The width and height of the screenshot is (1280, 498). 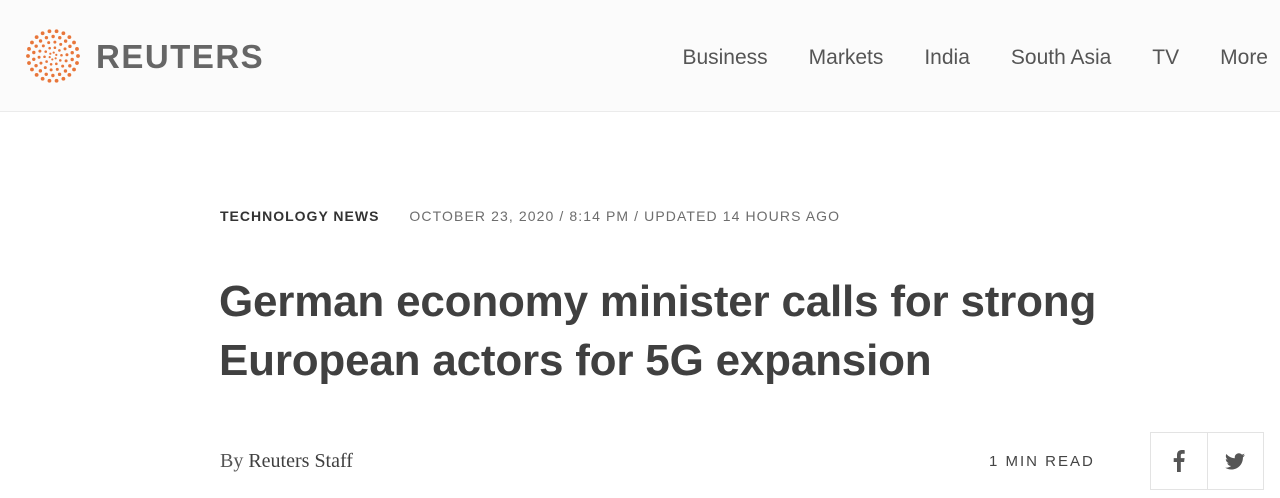 What do you see at coordinates (1244, 58) in the screenshot?
I see `nav-item-more: More` at bounding box center [1244, 58].